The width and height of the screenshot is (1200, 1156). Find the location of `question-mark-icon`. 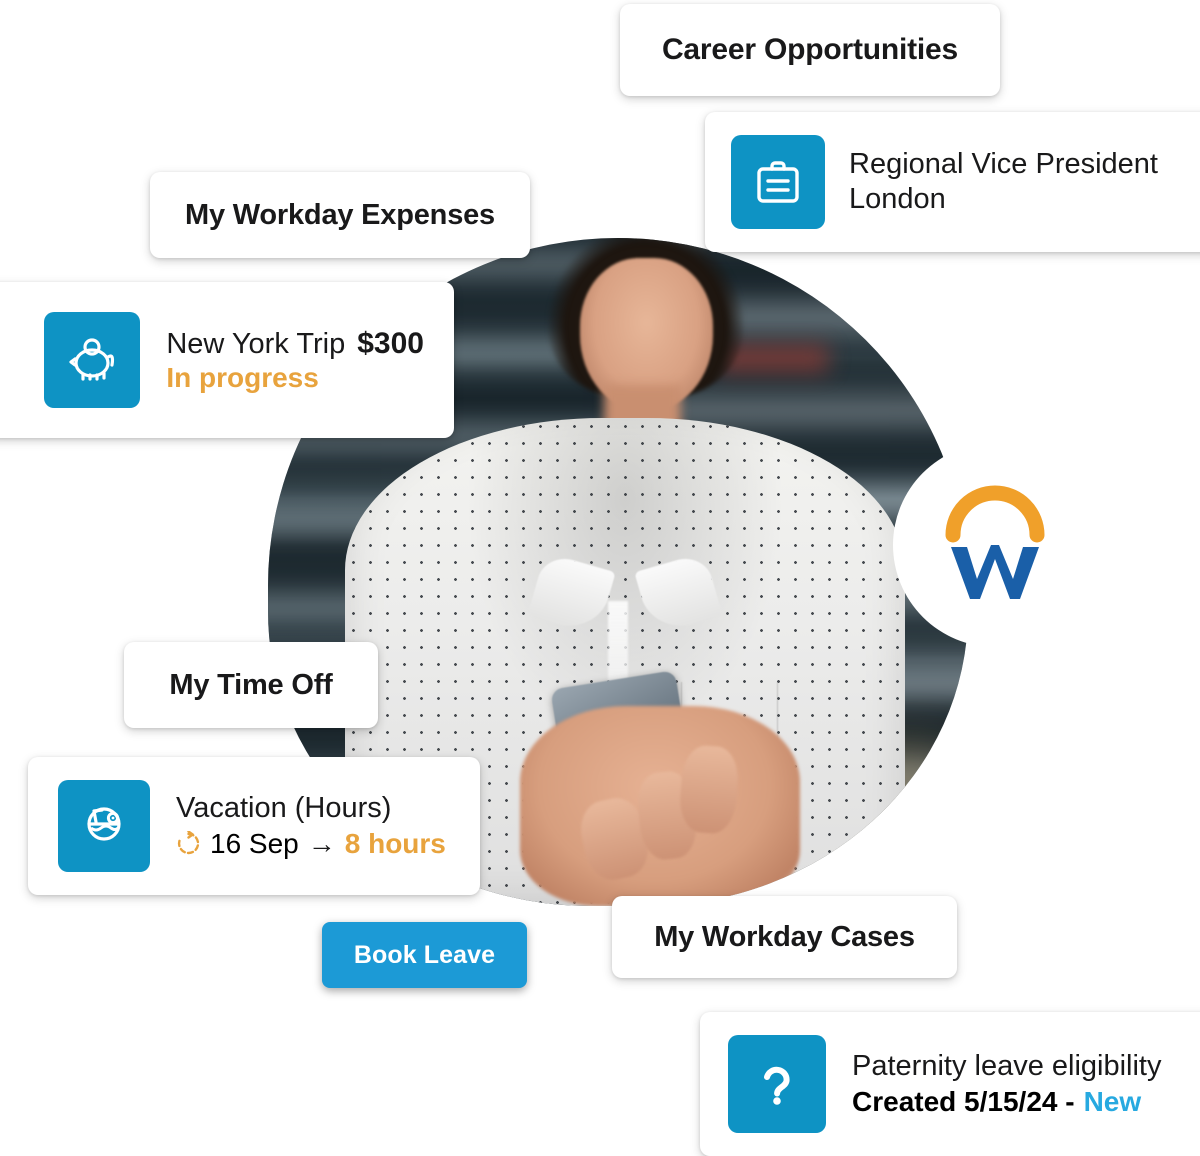

question-mark-icon is located at coordinates (777, 1084).